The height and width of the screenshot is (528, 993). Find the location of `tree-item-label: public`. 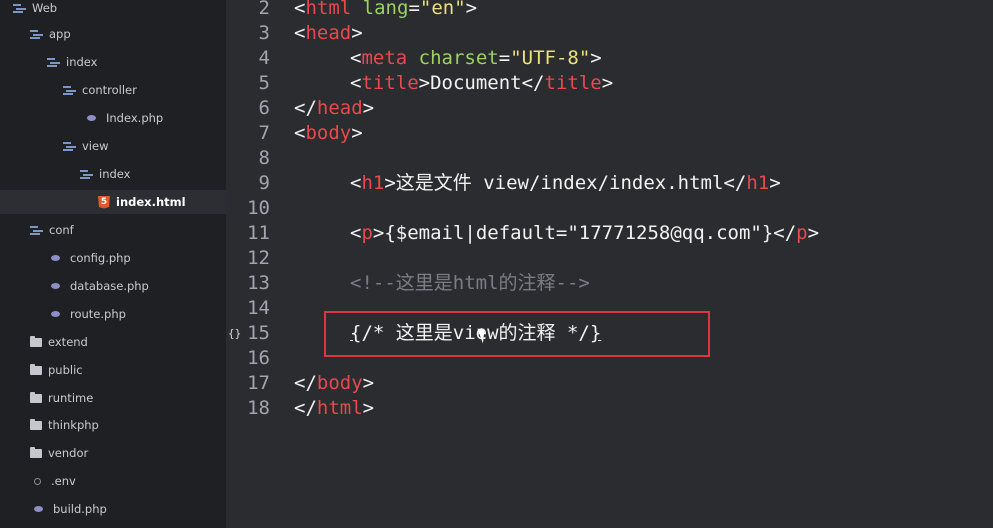

tree-item-label: public is located at coordinates (65, 370).